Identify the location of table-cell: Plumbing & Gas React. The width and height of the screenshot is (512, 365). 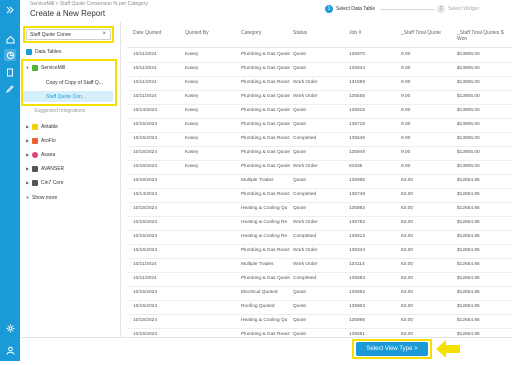
(265, 82).